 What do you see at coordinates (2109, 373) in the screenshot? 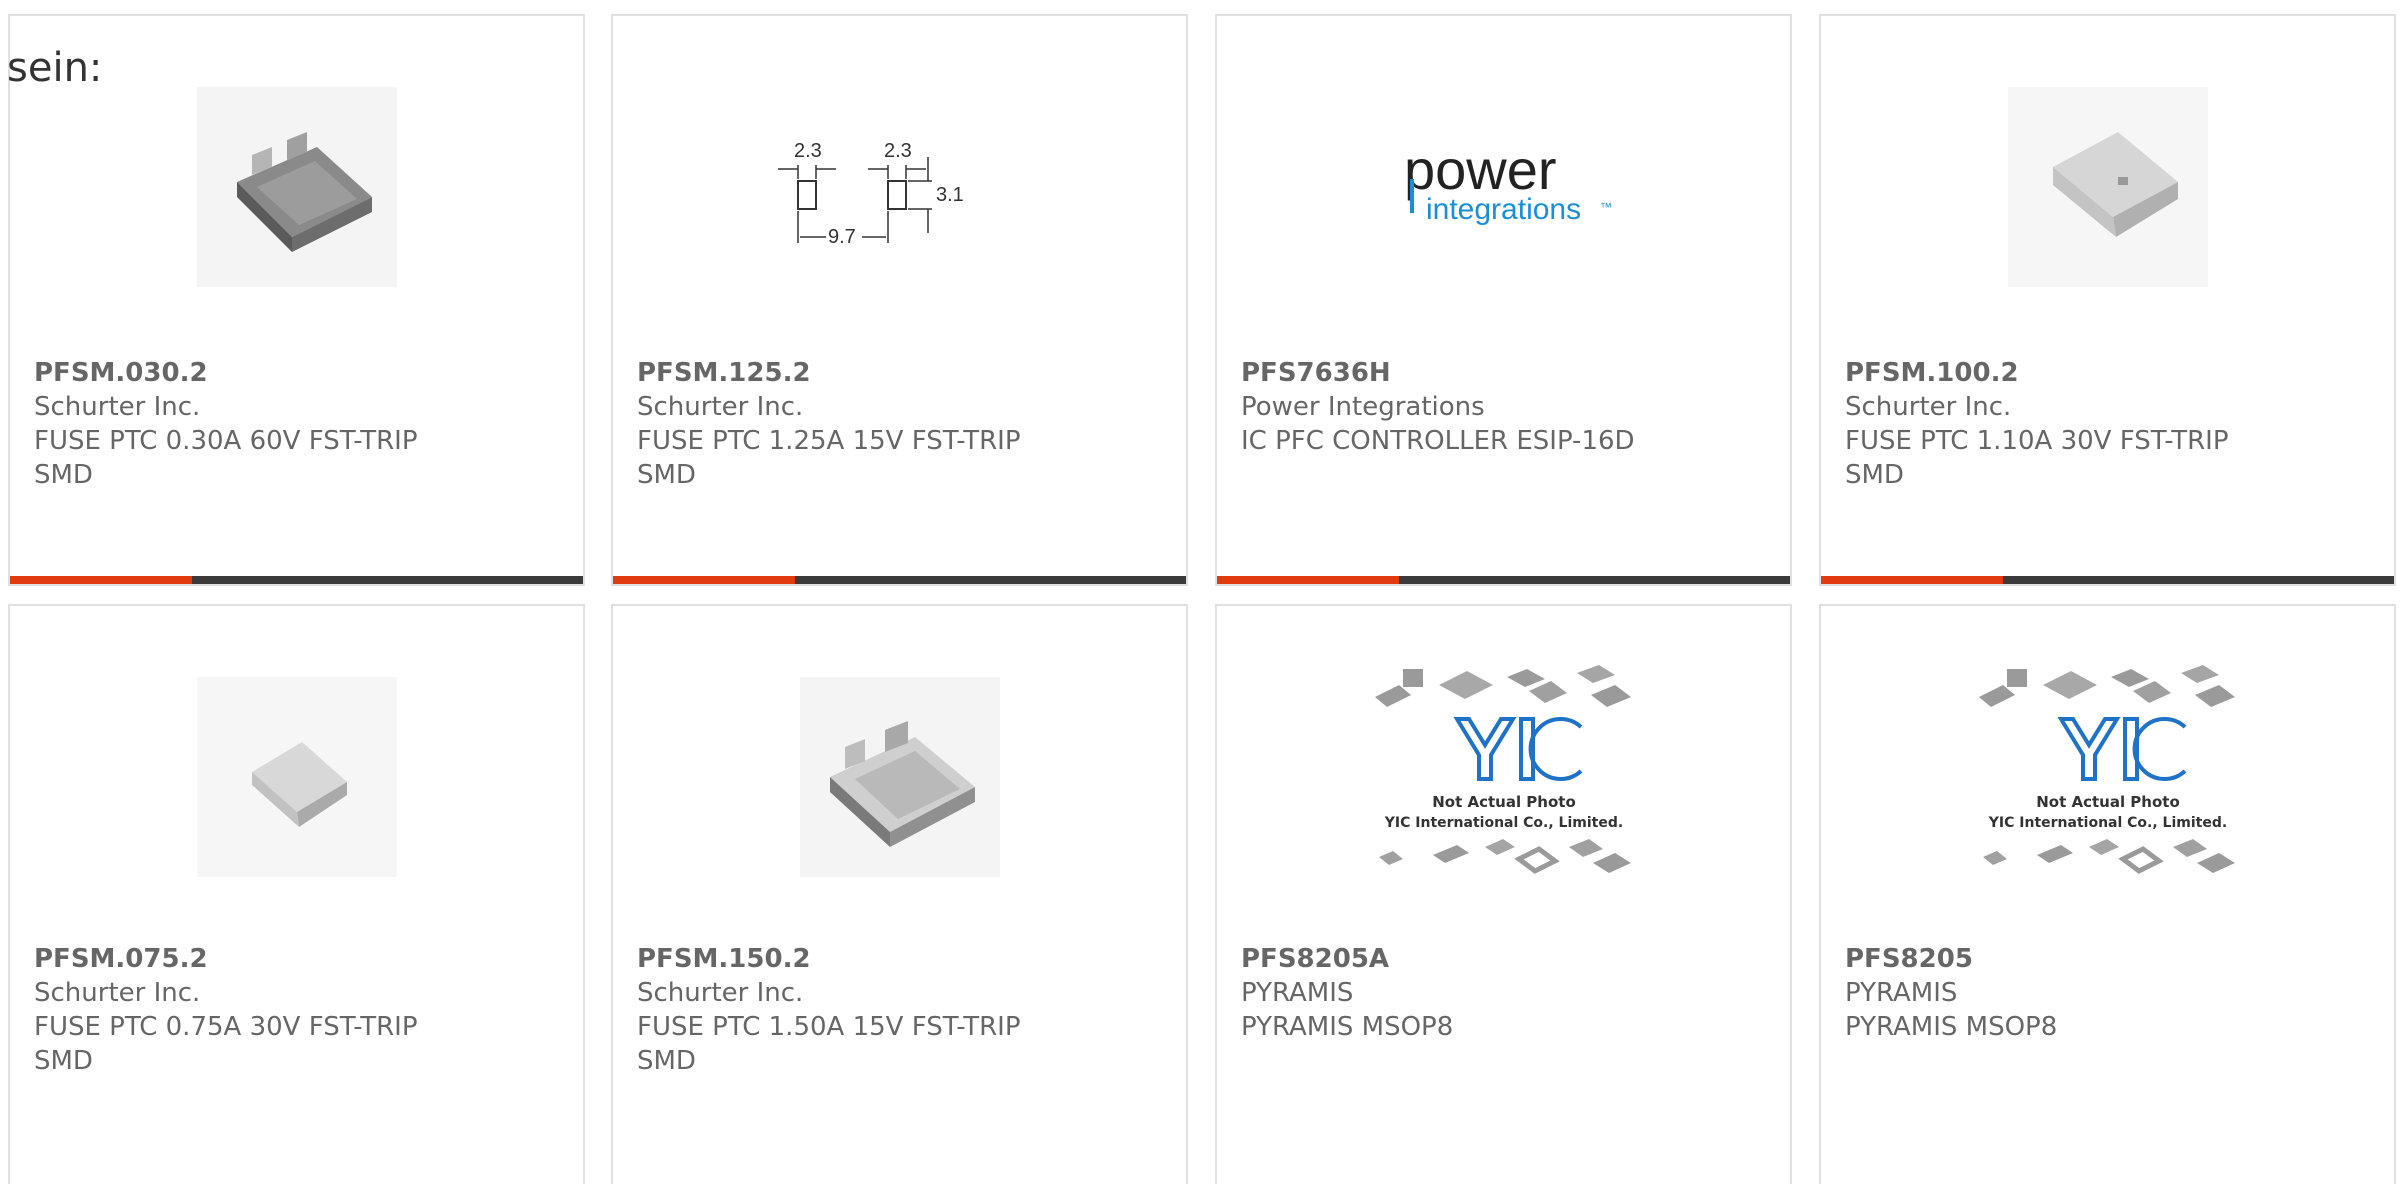
I see `part-number: PFSM.100.2` at bounding box center [2109, 373].